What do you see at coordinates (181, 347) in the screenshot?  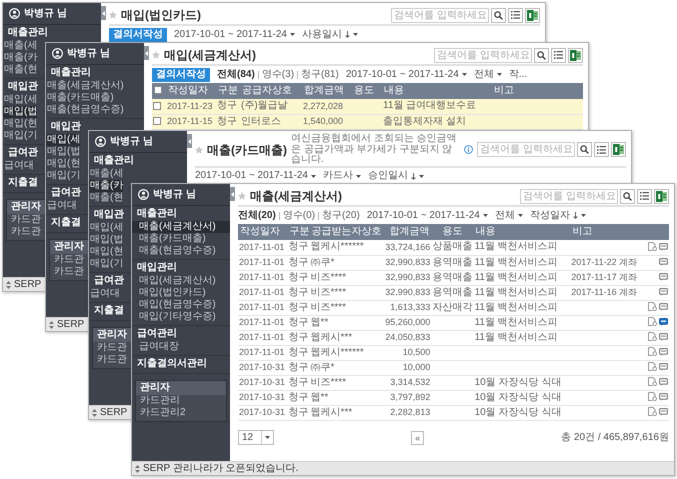 I see `sidebar-item: 급여대장` at bounding box center [181, 347].